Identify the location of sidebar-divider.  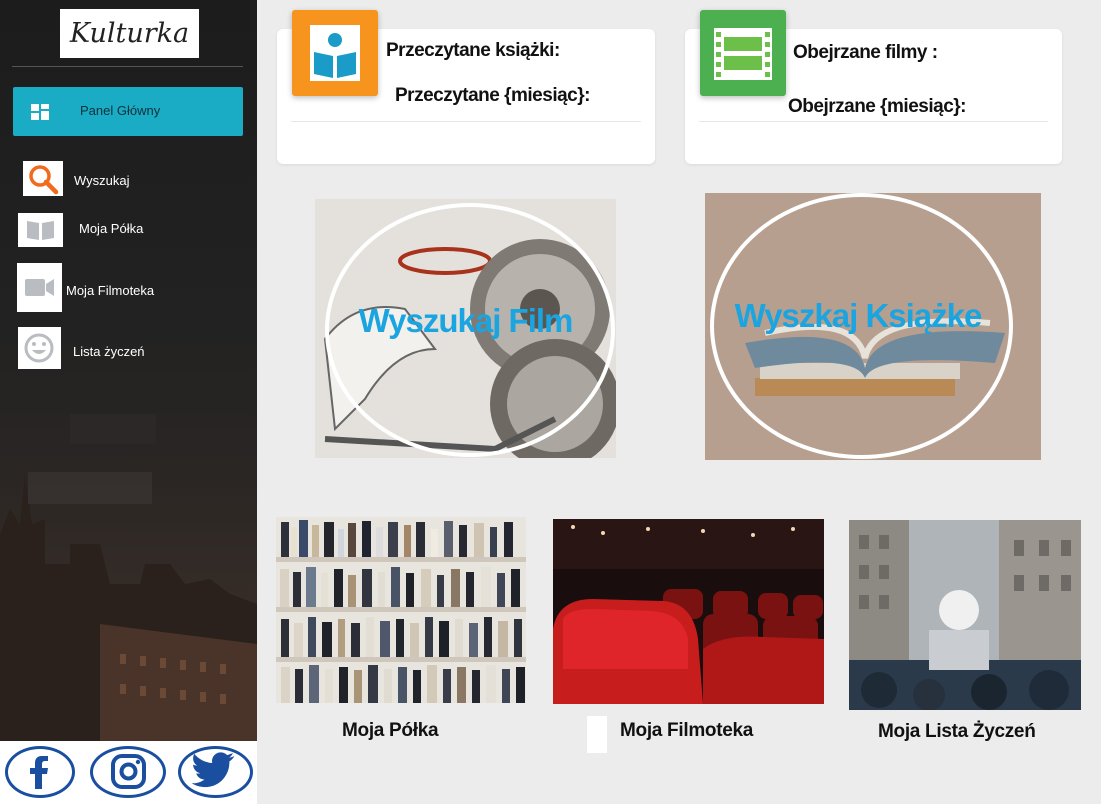
(127, 66).